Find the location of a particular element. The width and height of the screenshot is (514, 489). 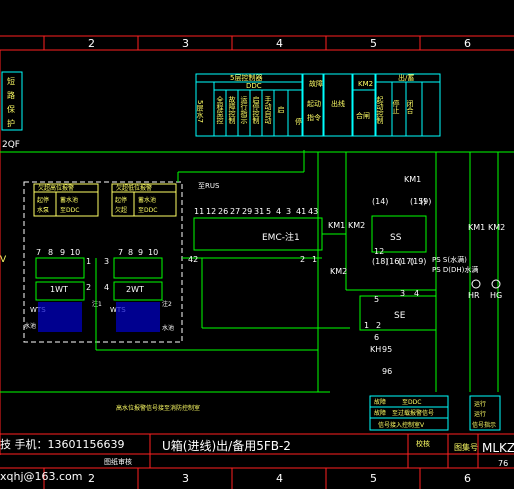

email: xqhj@163.com is located at coordinates (41, 476).